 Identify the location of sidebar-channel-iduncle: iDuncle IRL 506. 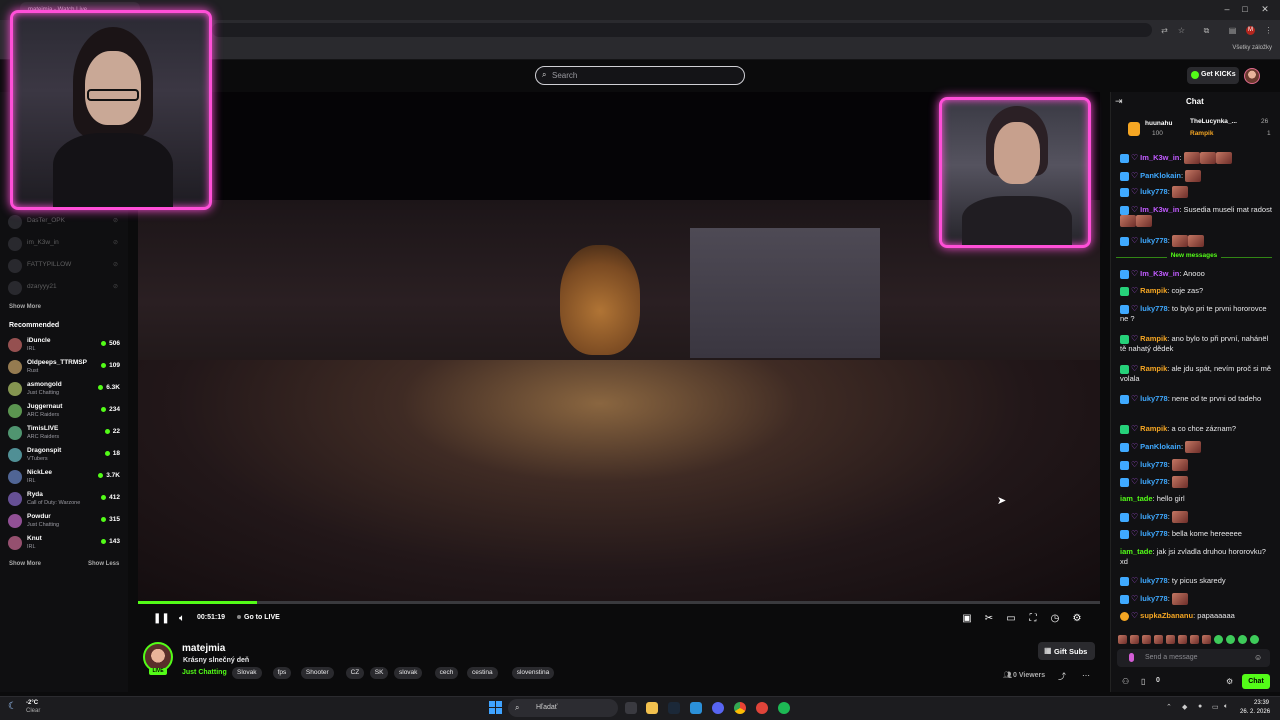
(67, 346).